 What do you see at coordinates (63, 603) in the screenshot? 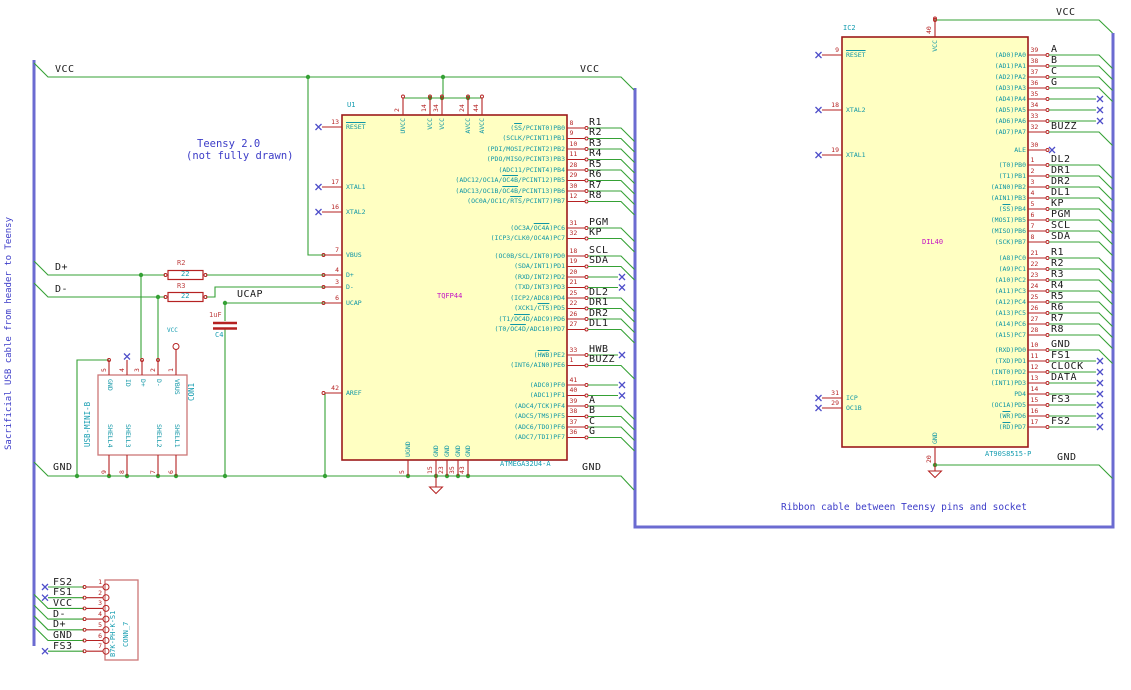
I see `net-label: VCC` at bounding box center [63, 603].